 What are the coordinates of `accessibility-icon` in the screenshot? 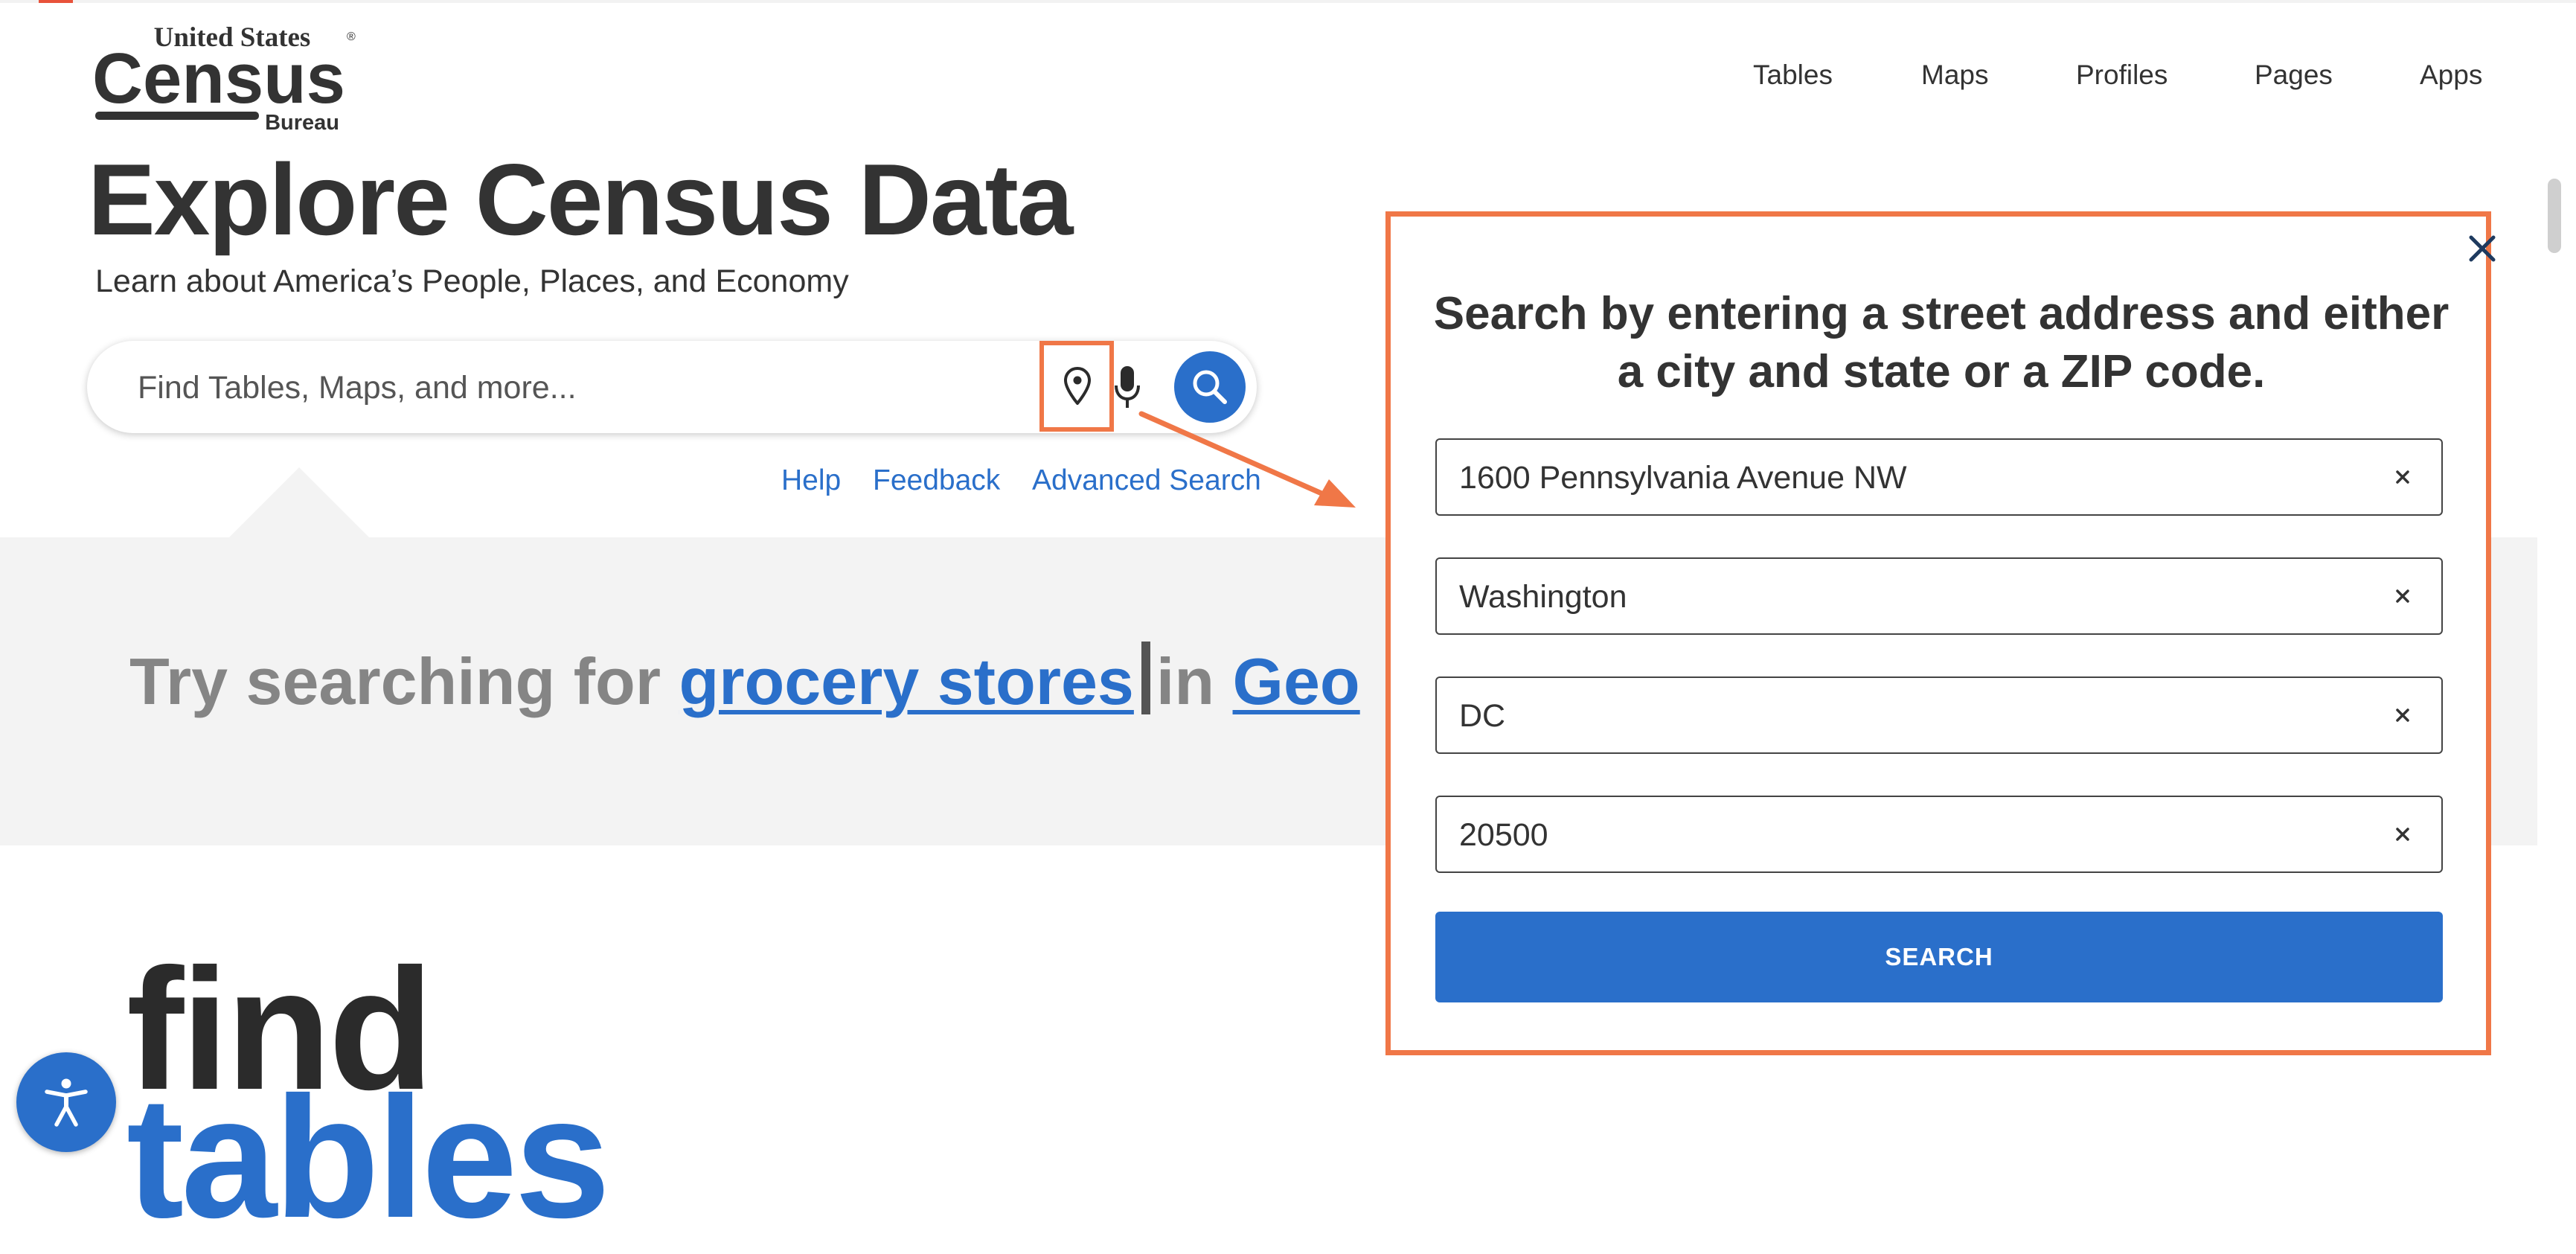 It's located at (66, 1102).